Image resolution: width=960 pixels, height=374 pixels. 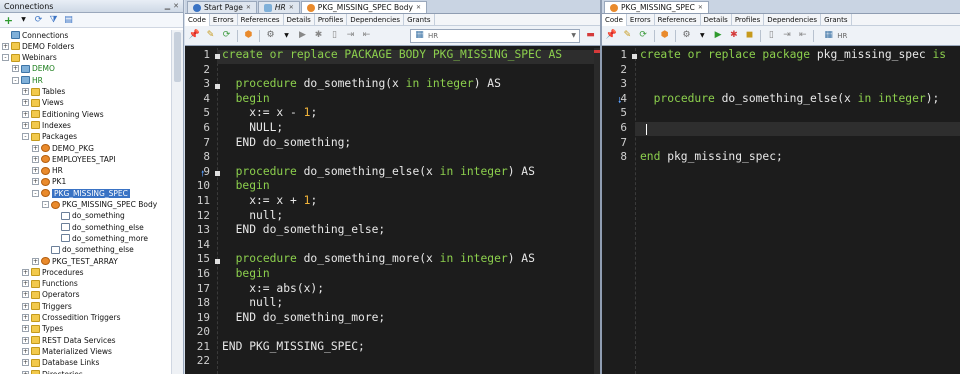 I want to click on tree-node: + DEMO_PKG, so click(x=63, y=148).